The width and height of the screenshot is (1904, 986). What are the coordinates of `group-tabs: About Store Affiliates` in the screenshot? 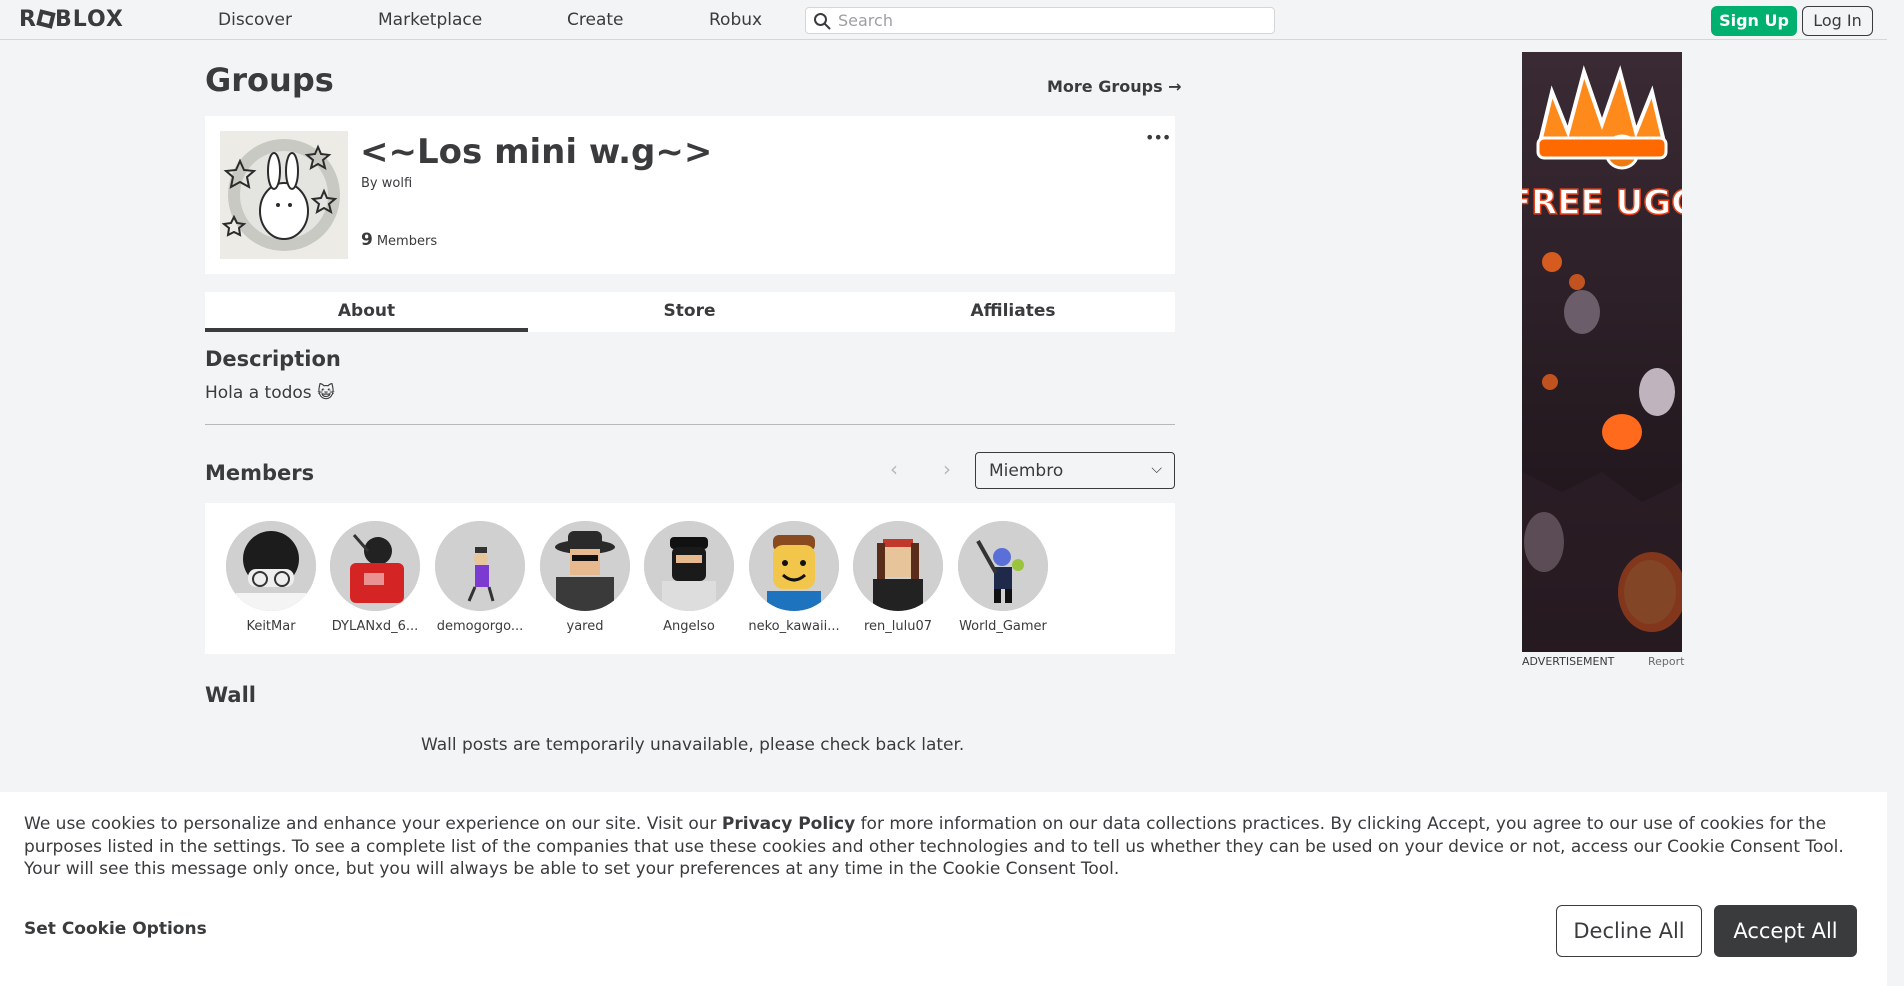 It's located at (690, 312).